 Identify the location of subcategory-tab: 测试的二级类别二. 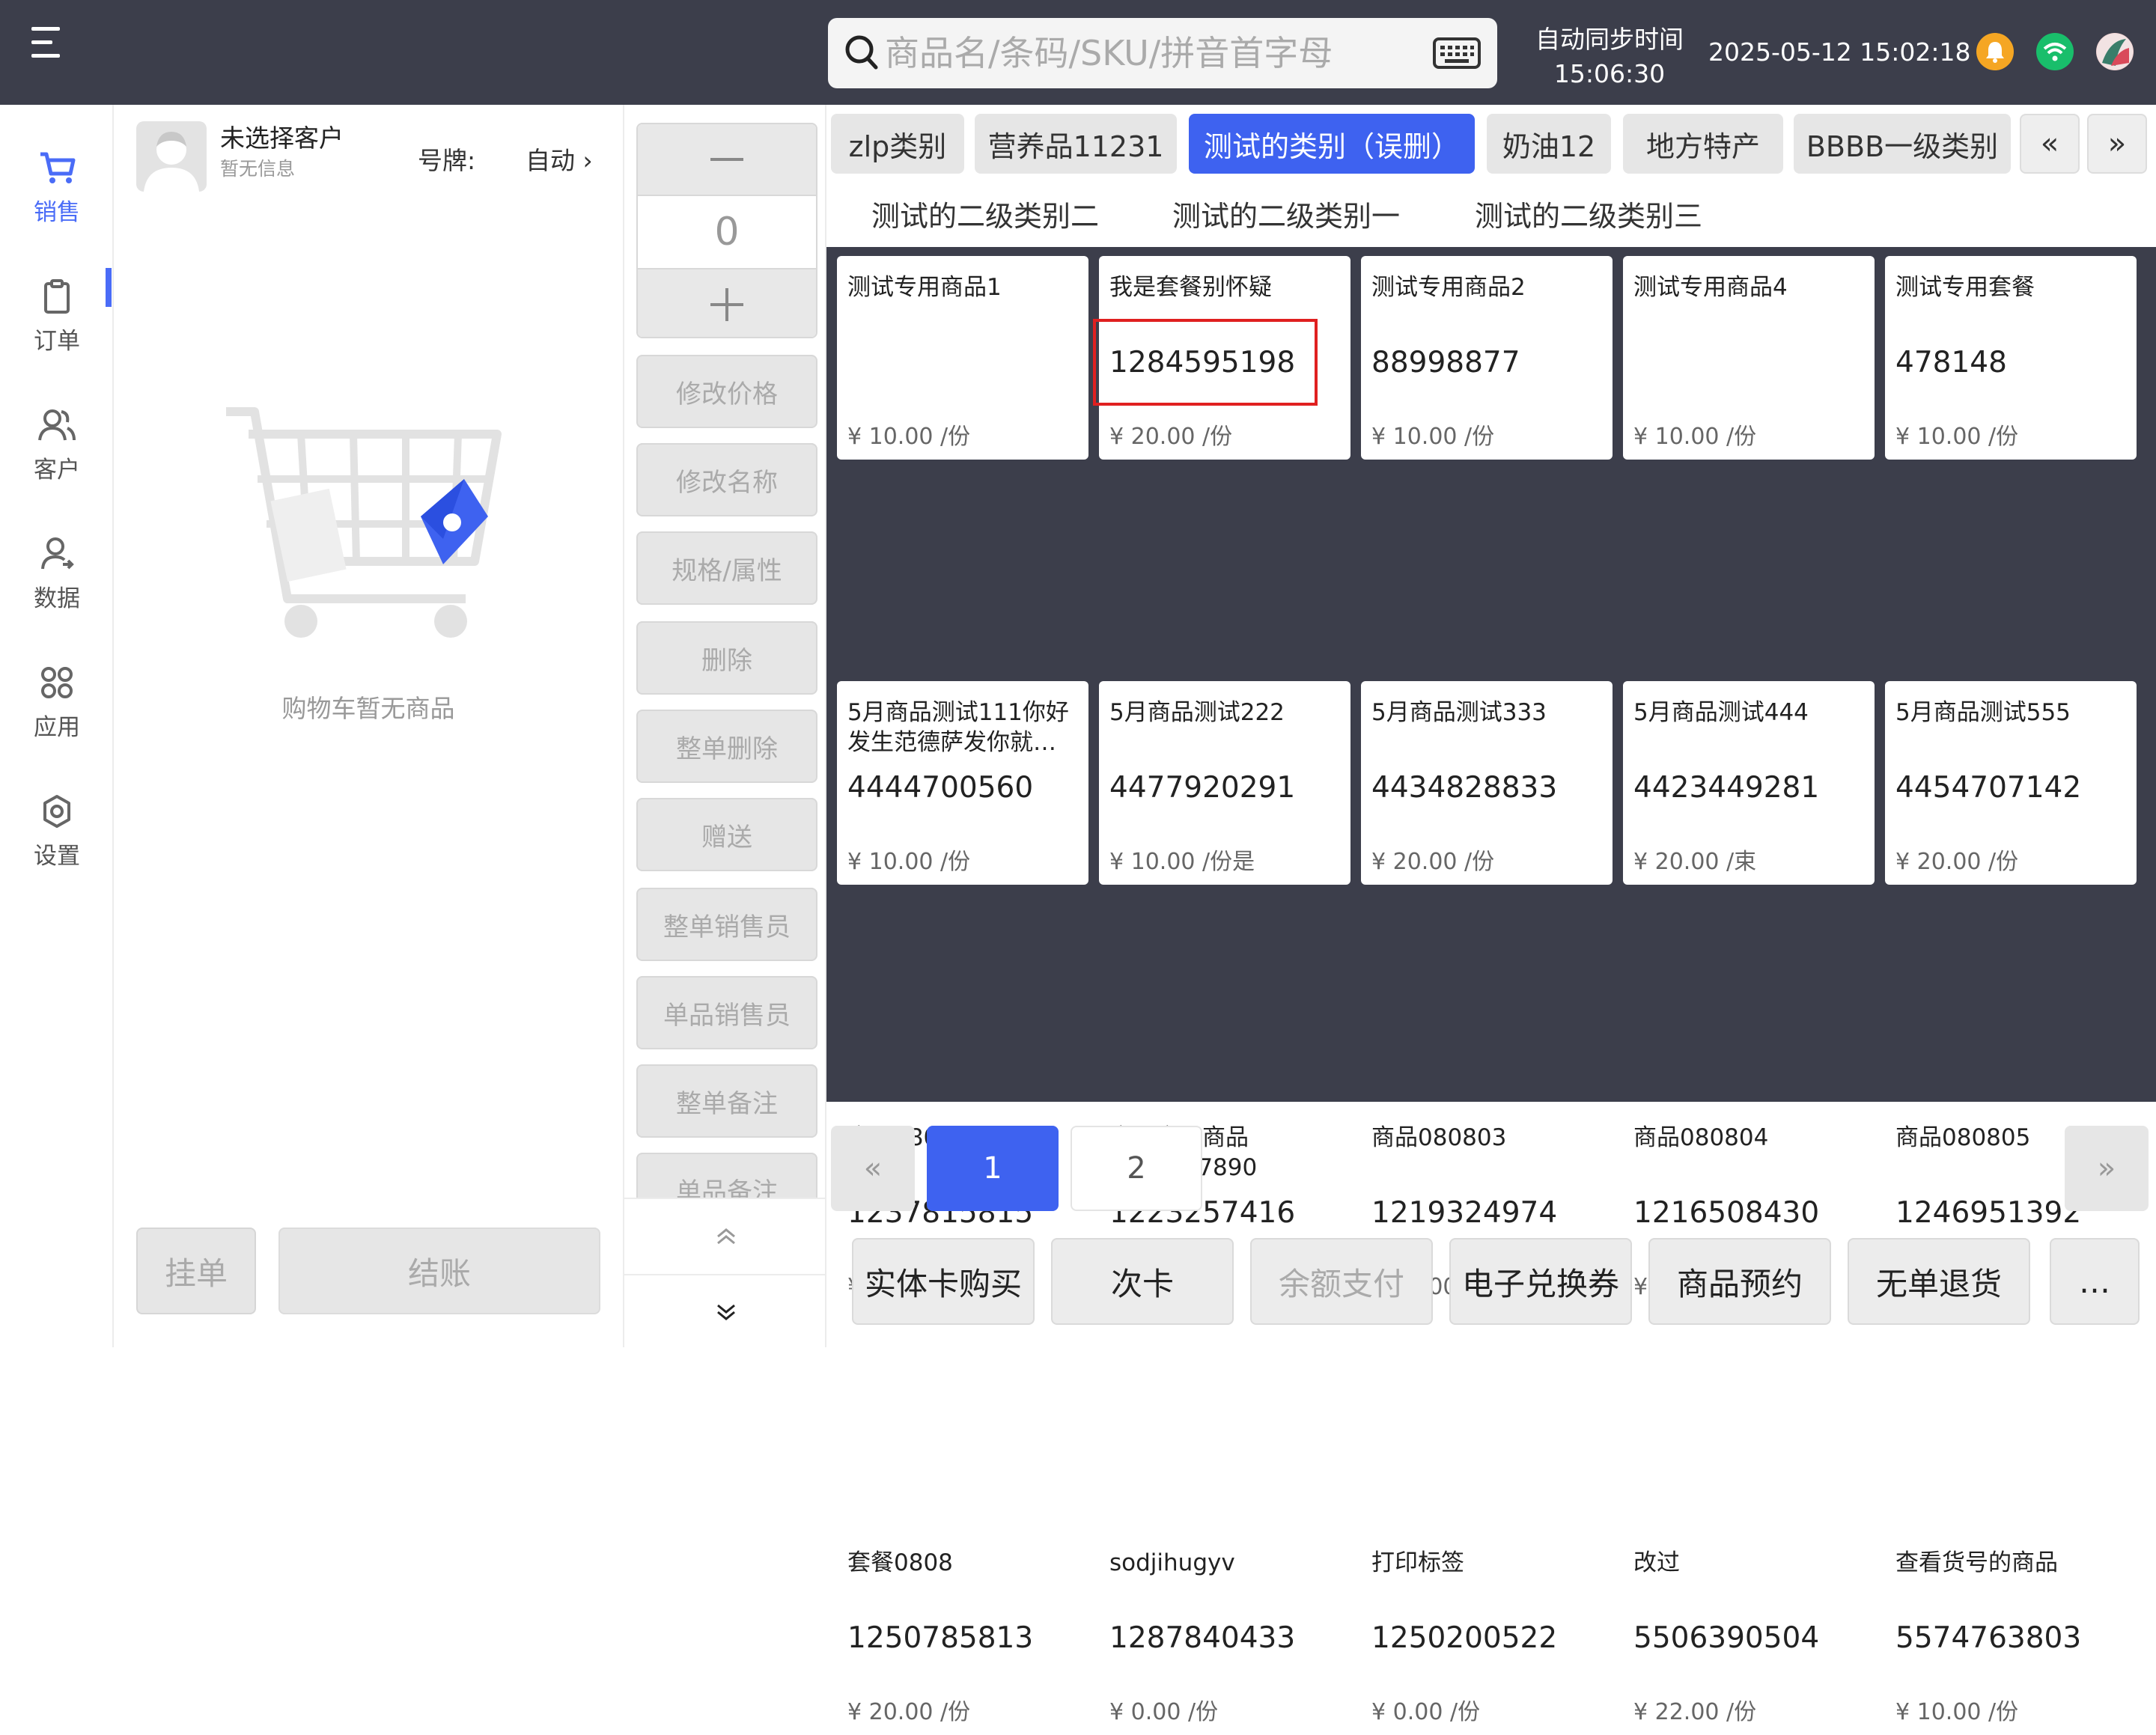
(985, 213).